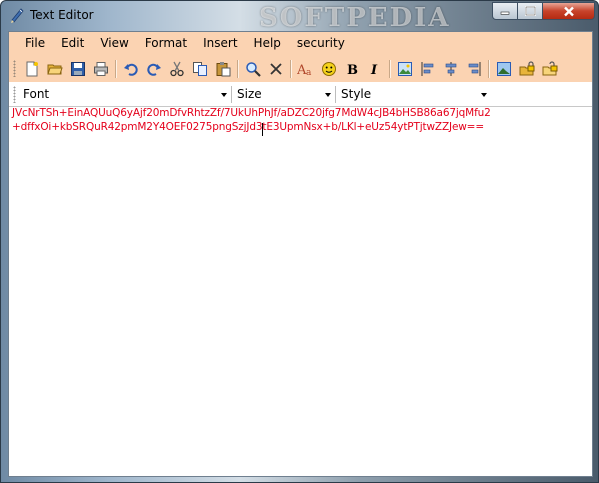  I want to click on insert-image-button, so click(404, 69).